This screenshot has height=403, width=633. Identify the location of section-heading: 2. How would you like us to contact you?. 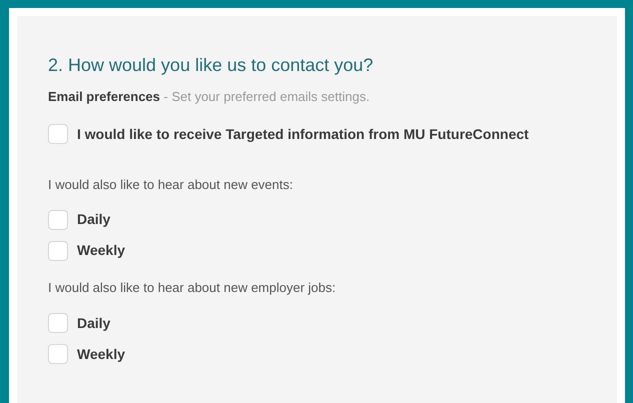
(211, 65).